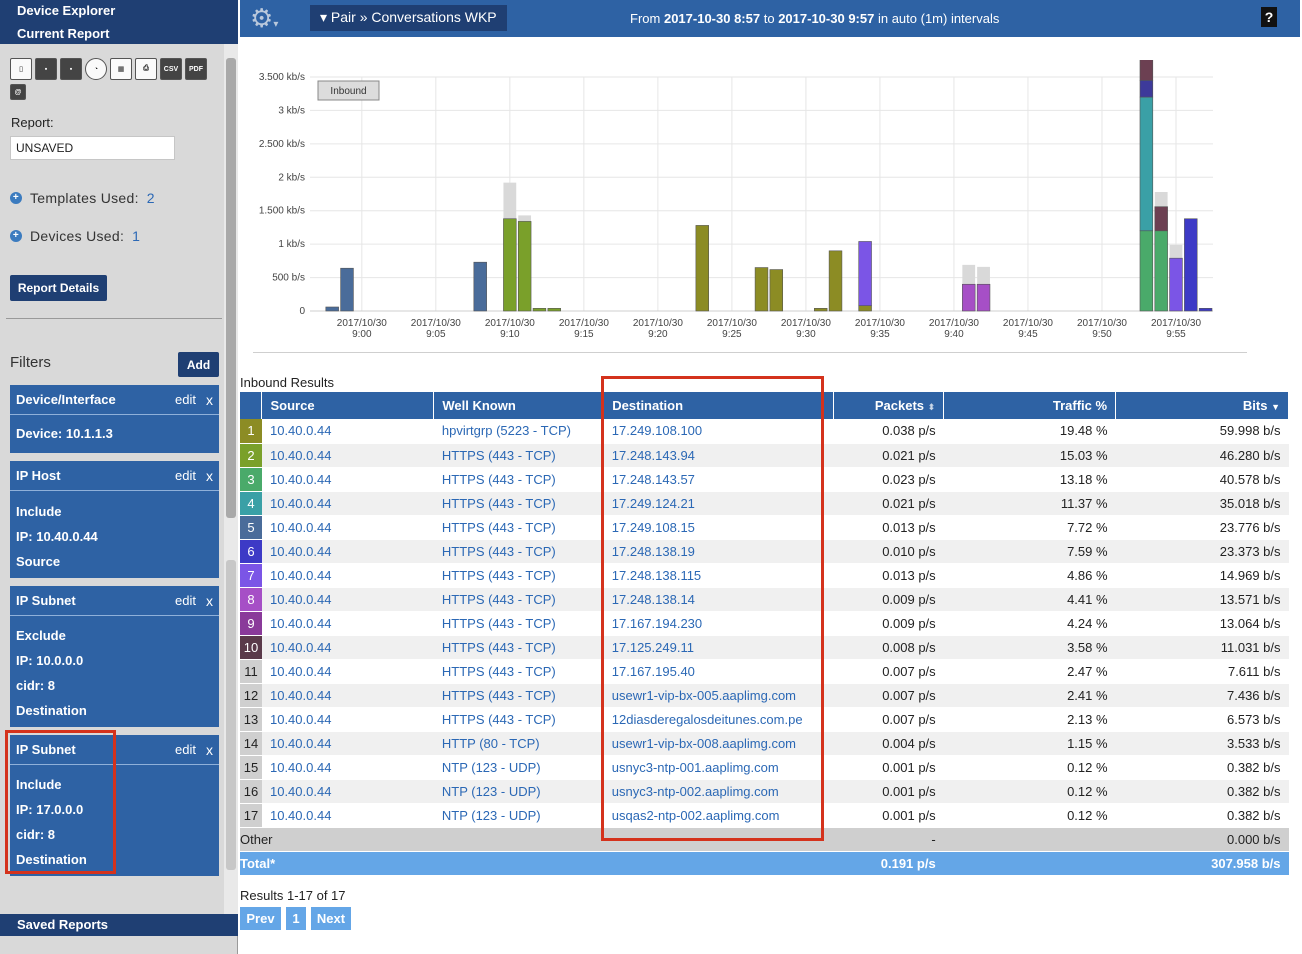 The height and width of the screenshot is (954, 1302). What do you see at coordinates (518, 767) in the screenshot?
I see `well-known-cell: NTP (123 - UDP)` at bounding box center [518, 767].